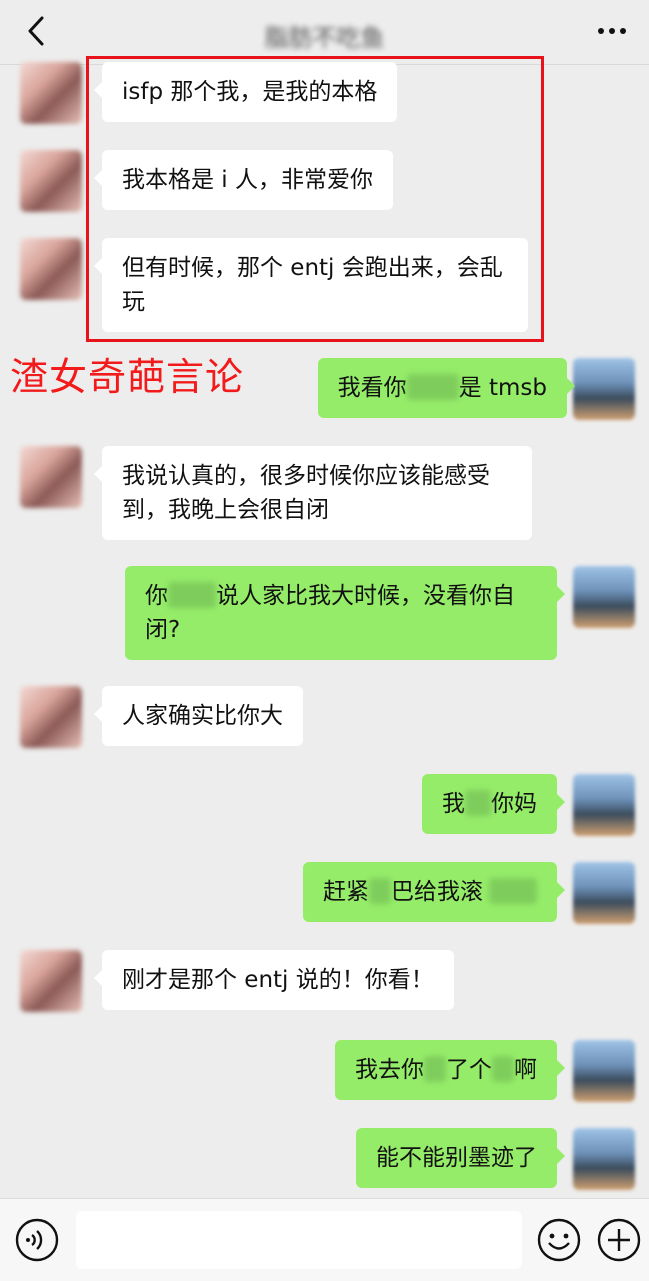  I want to click on message-text: 人家确实比你大, so click(202, 716).